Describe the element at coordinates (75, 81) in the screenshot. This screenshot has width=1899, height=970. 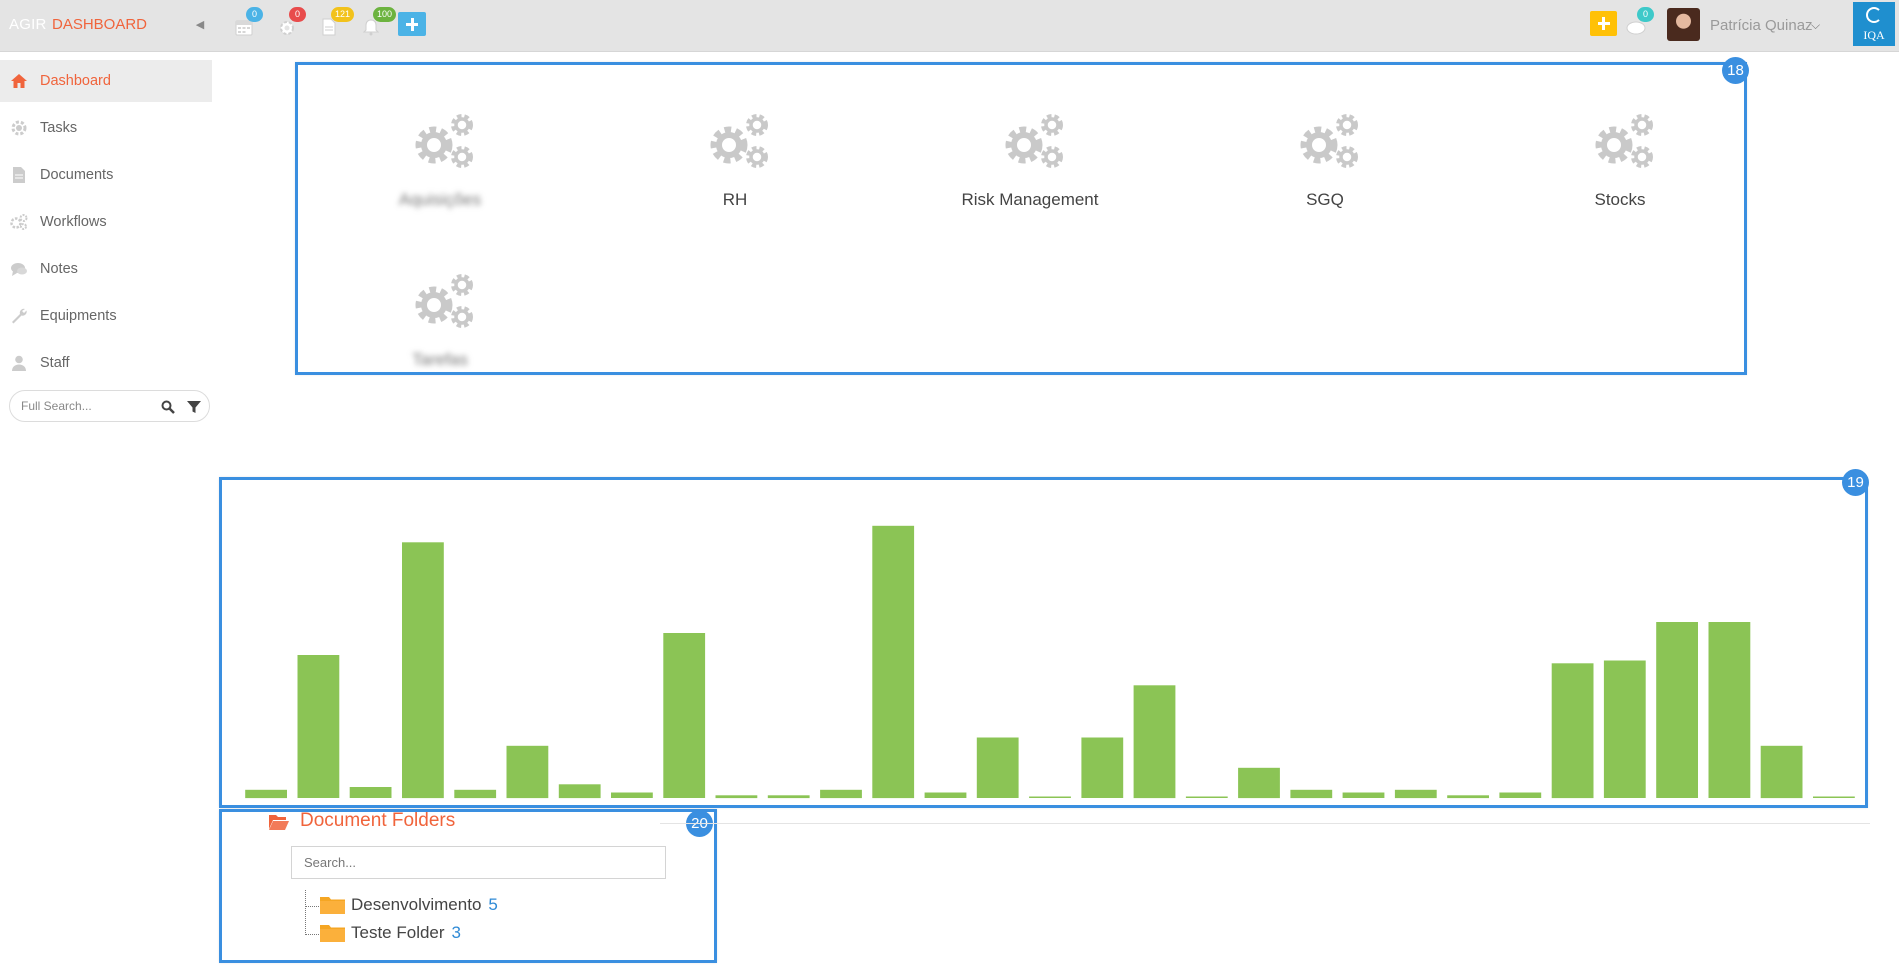
I see `sidebar-item-label: Dashboard` at that location.